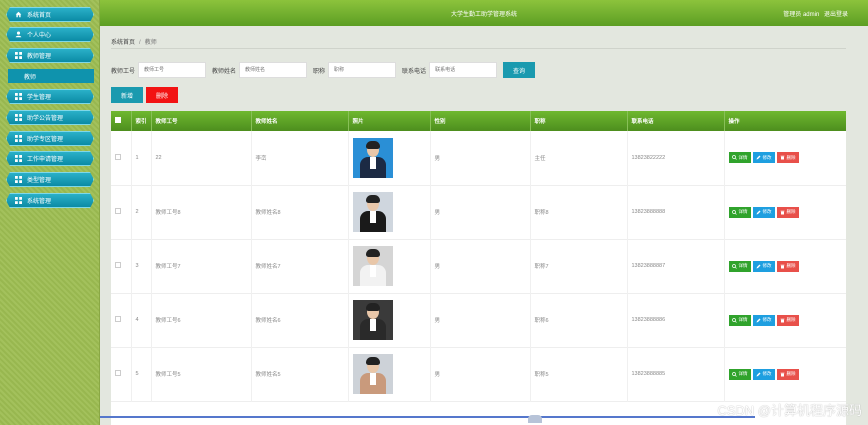 Image resolution: width=868 pixels, height=425 pixels. What do you see at coordinates (50, 179) in the screenshot?
I see `sidebar-item-type: 类型管理` at bounding box center [50, 179].